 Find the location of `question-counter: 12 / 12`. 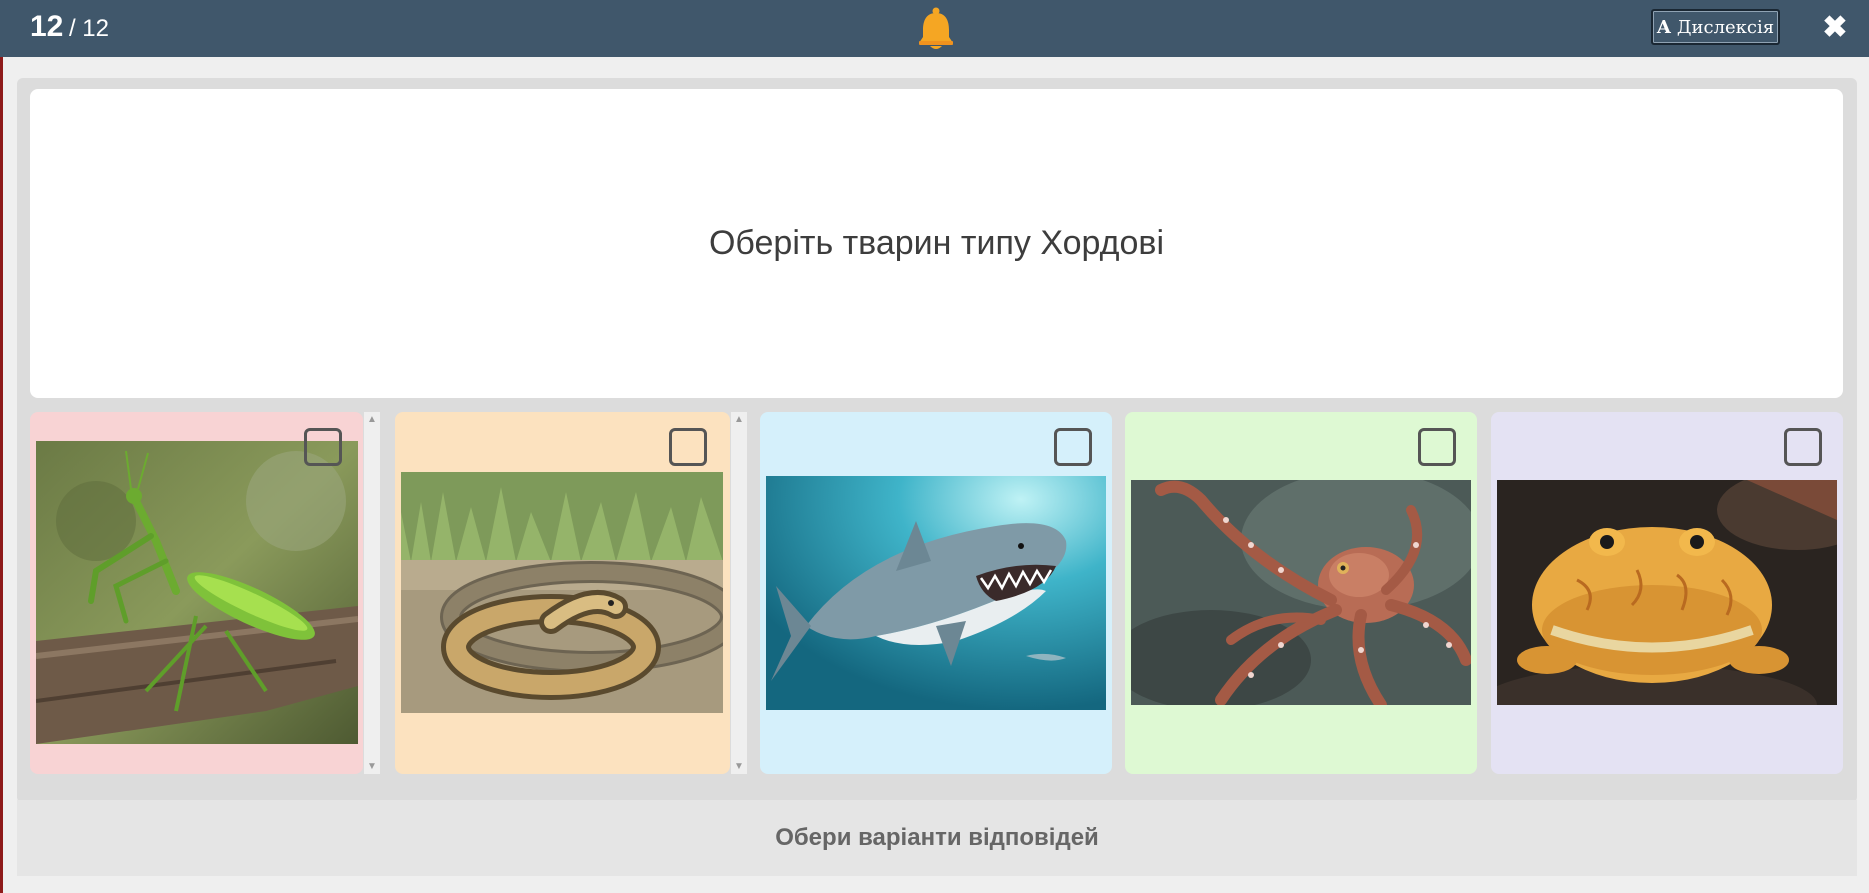

question-counter: 12 / 12 is located at coordinates (69, 27).